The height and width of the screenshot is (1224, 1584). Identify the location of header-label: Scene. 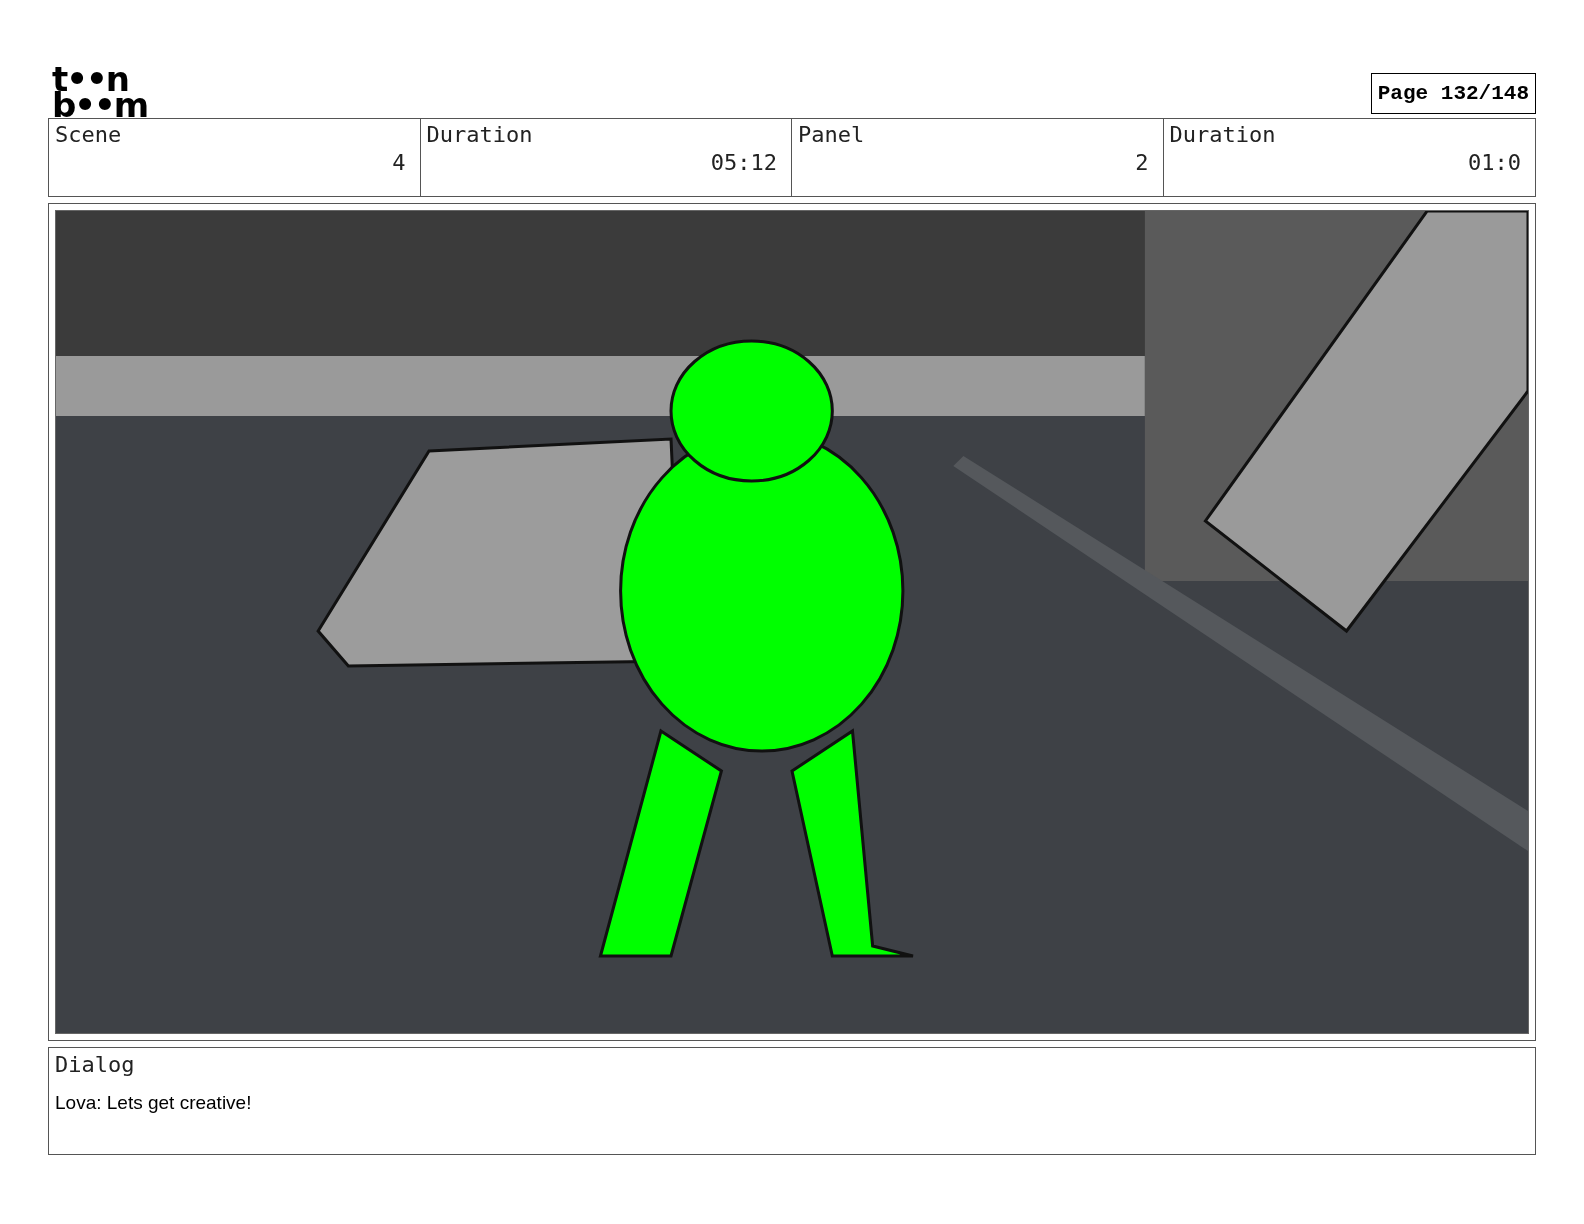
(89, 135).